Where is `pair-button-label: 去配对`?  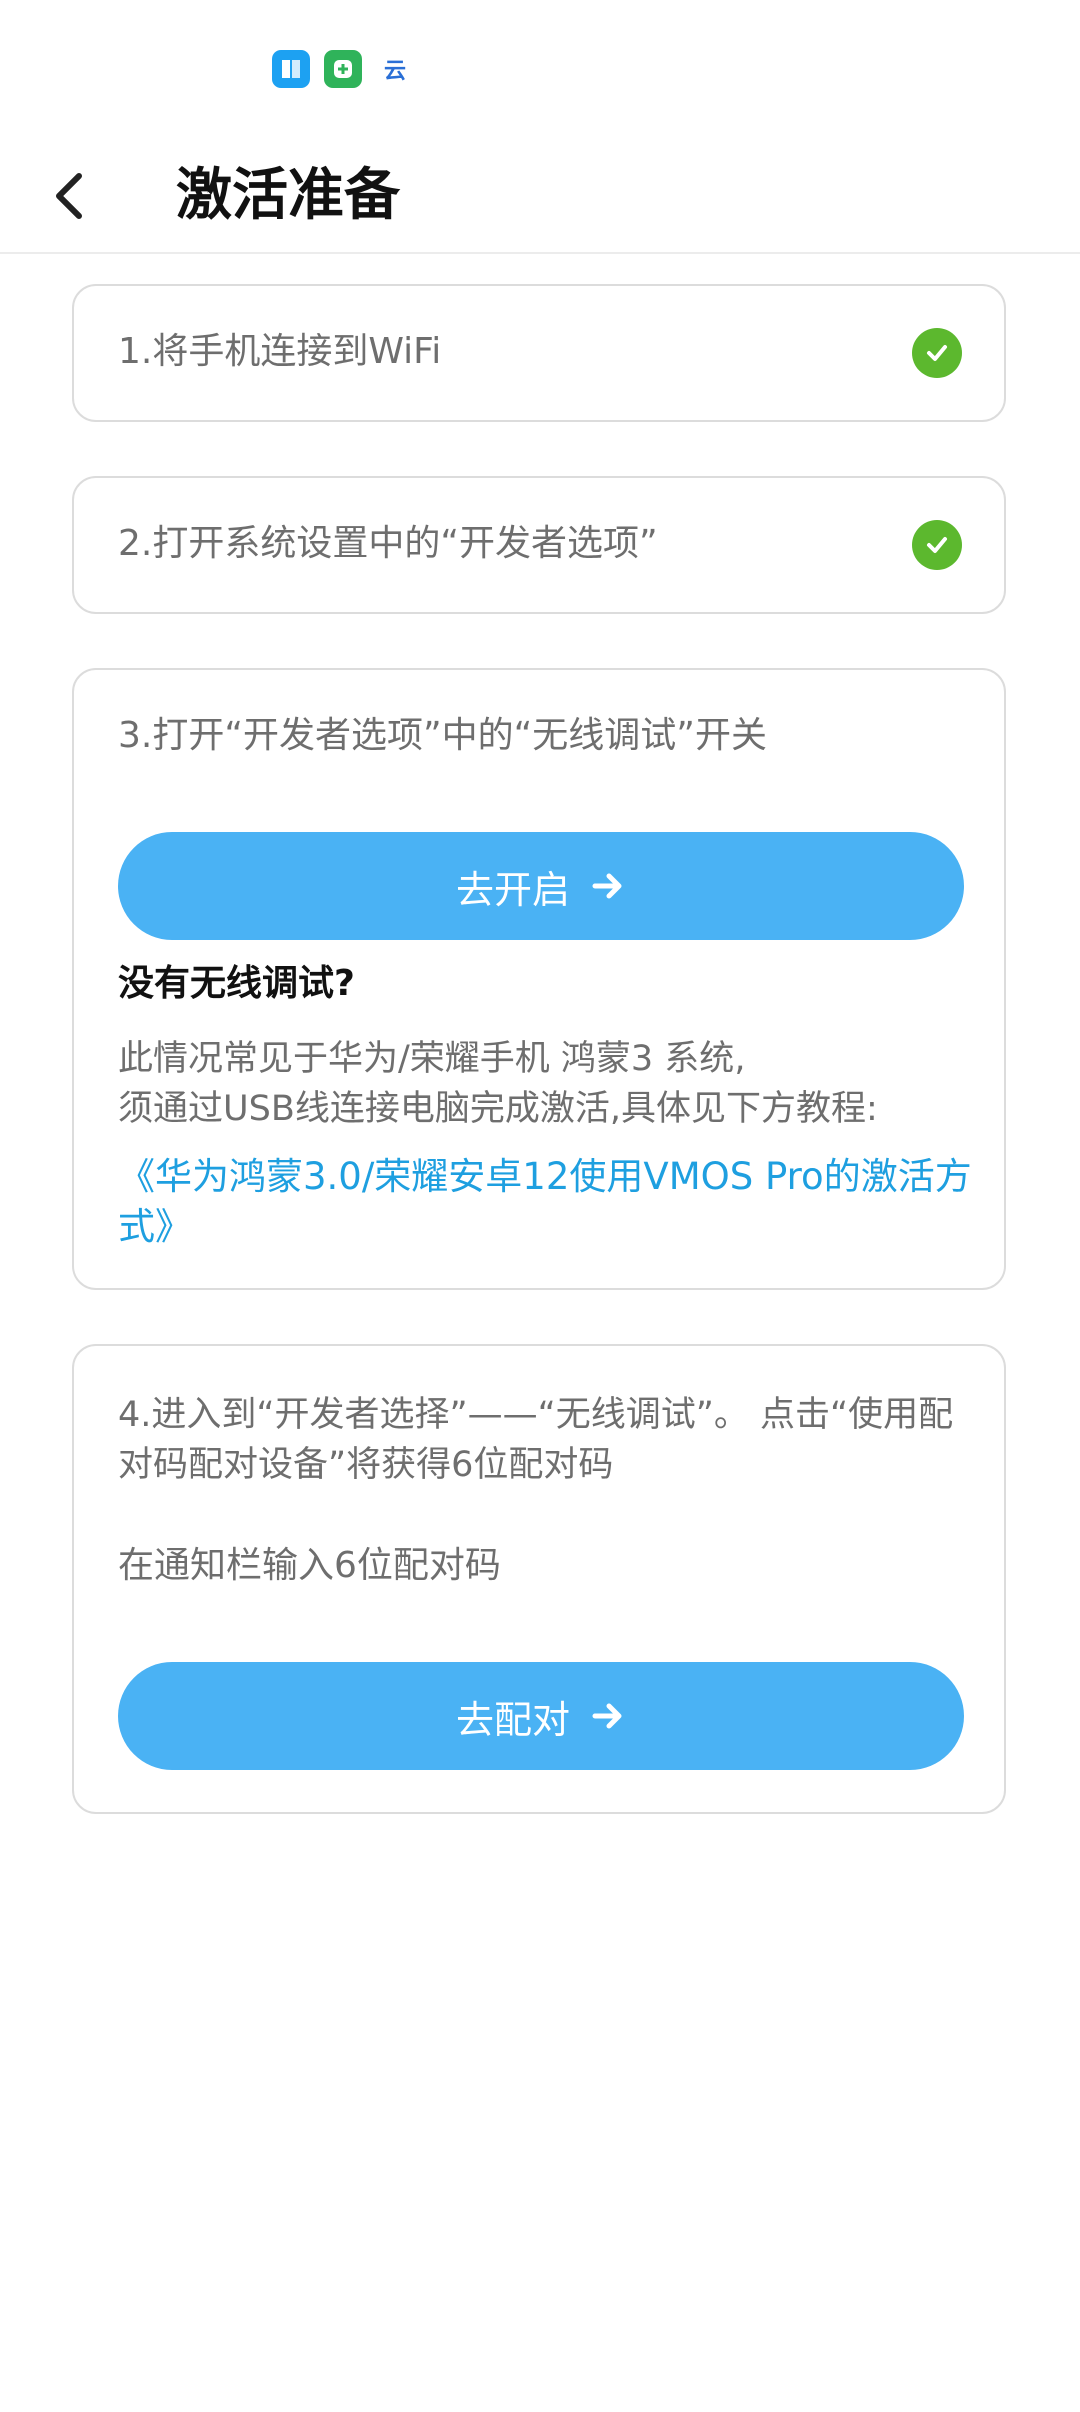
pair-button-label: 去配对 is located at coordinates (512, 1719).